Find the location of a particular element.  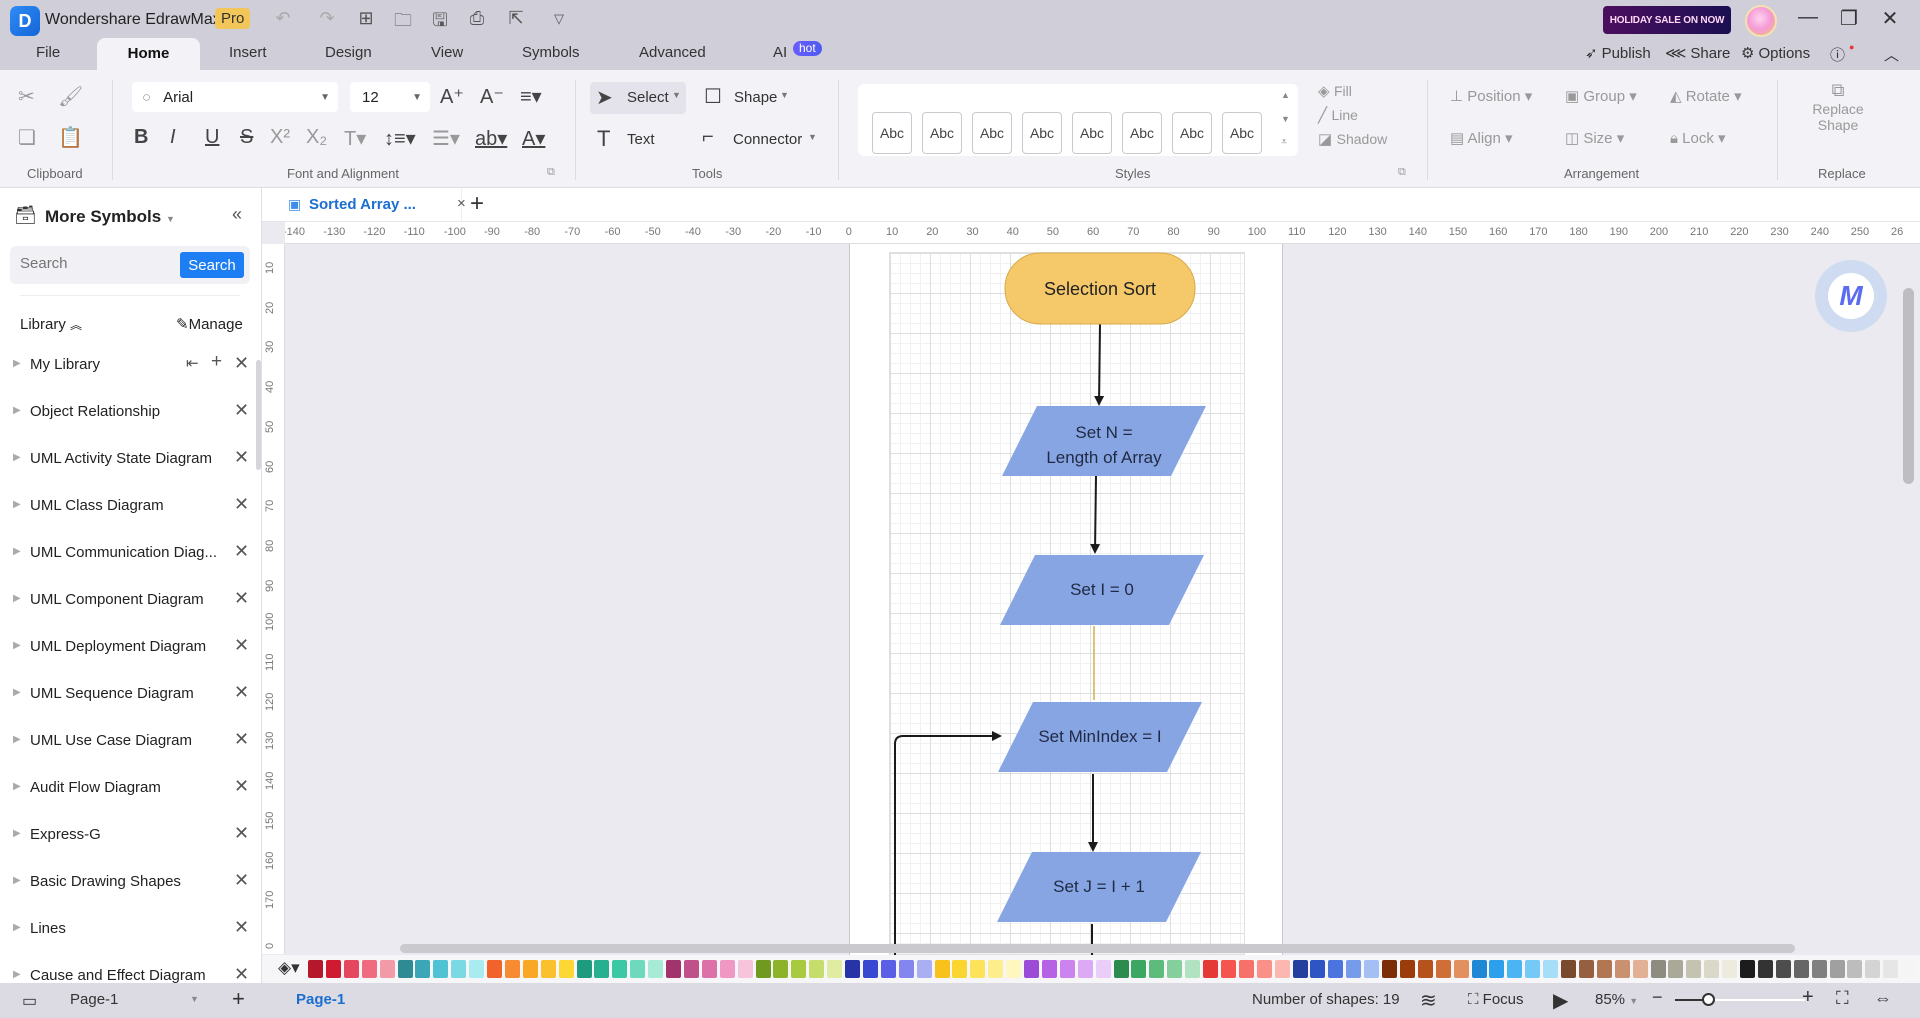

fullscreen-icon: ⛶ is located at coordinates (1842, 998).